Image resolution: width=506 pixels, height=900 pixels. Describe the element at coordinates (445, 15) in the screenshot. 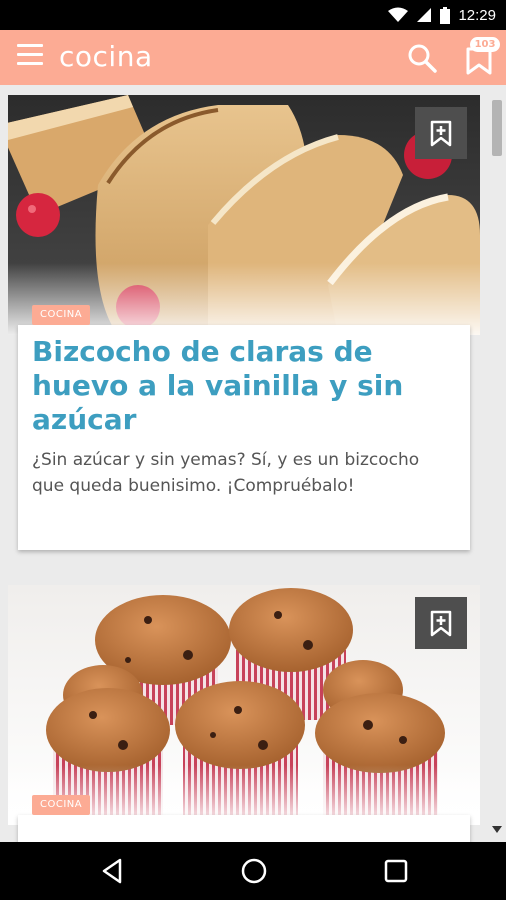

I see `battery-icon` at that location.